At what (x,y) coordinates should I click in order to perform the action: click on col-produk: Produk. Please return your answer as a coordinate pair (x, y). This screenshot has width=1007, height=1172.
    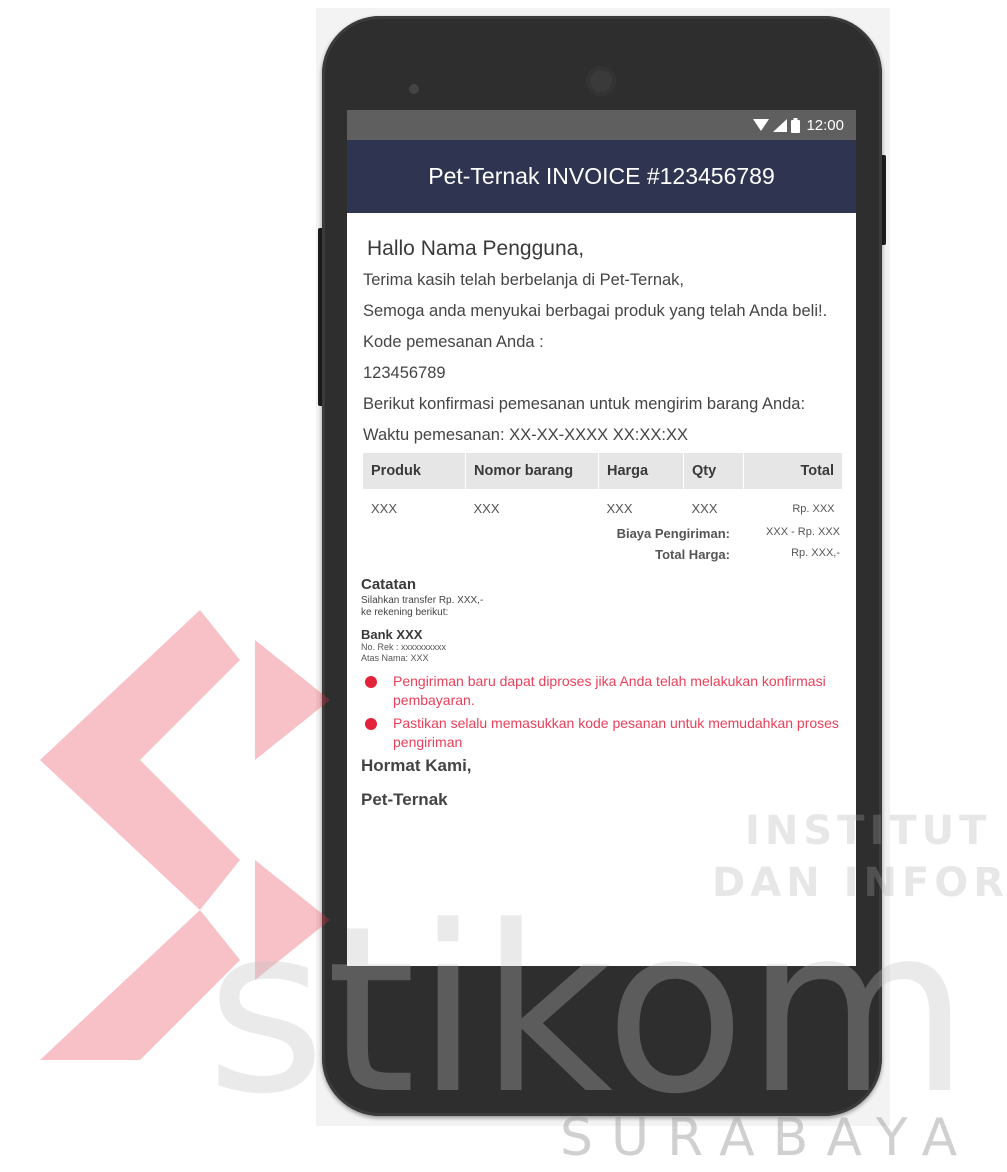
    Looking at the image, I should click on (414, 471).